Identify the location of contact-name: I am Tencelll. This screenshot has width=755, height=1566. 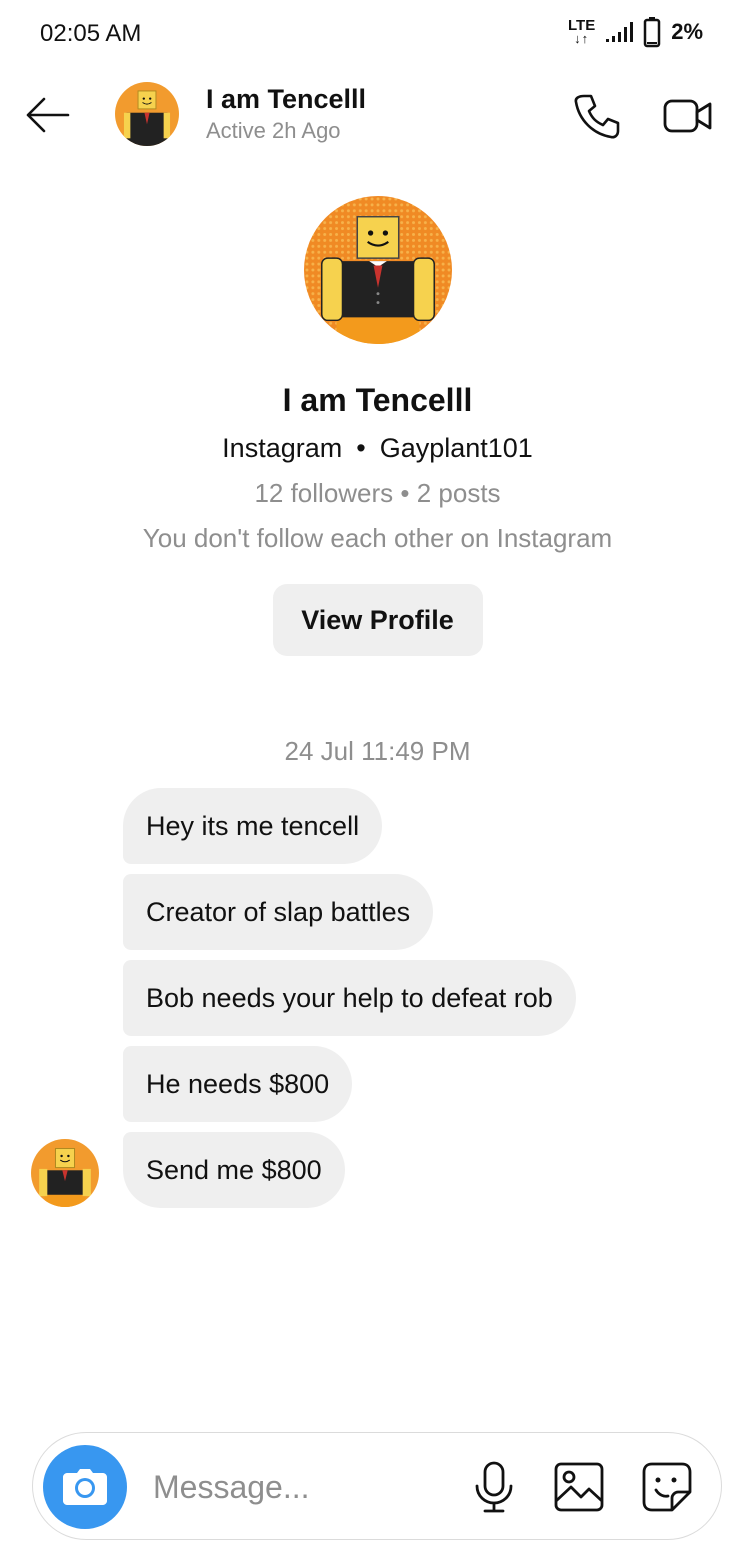
(286, 99).